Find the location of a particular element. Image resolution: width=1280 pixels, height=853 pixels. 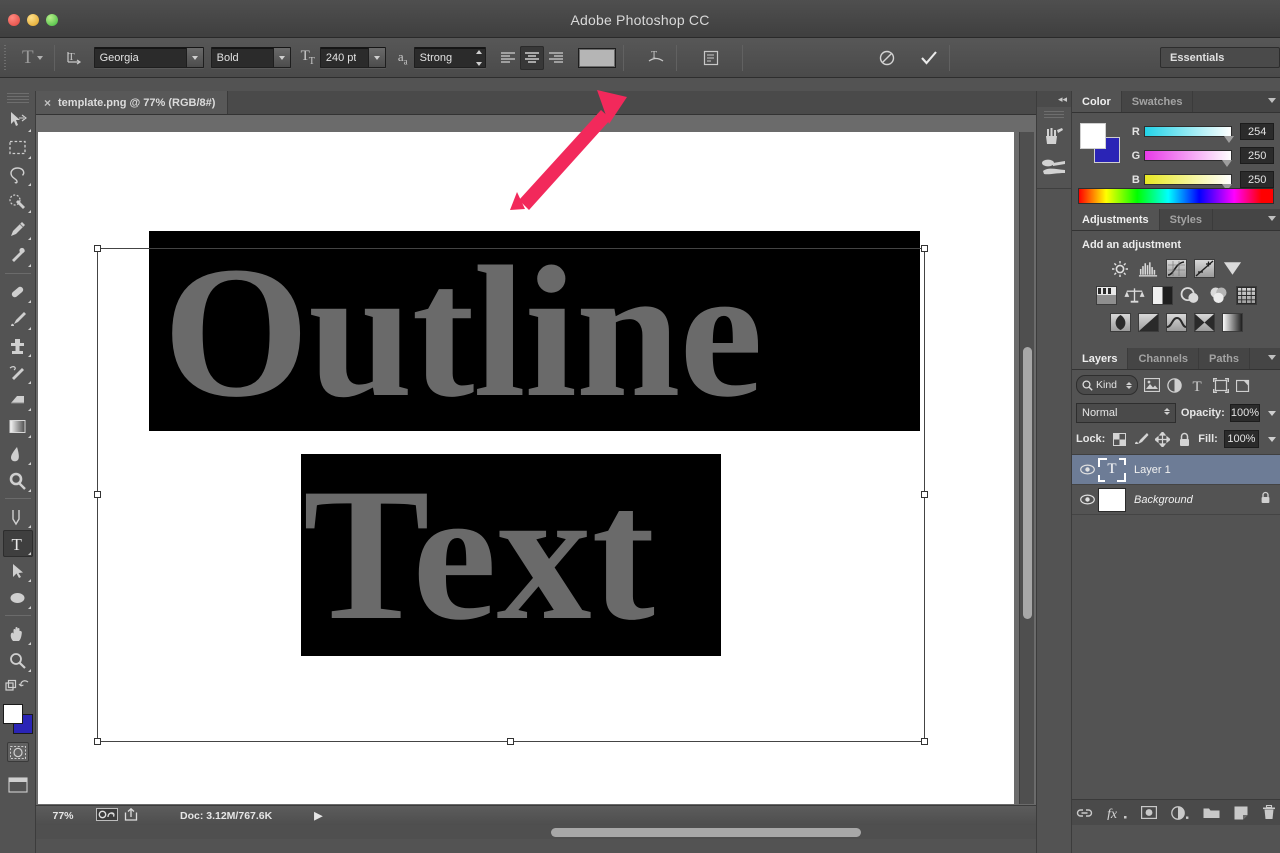

new-fill-adjustment-icon is located at coordinates (1180, 812).